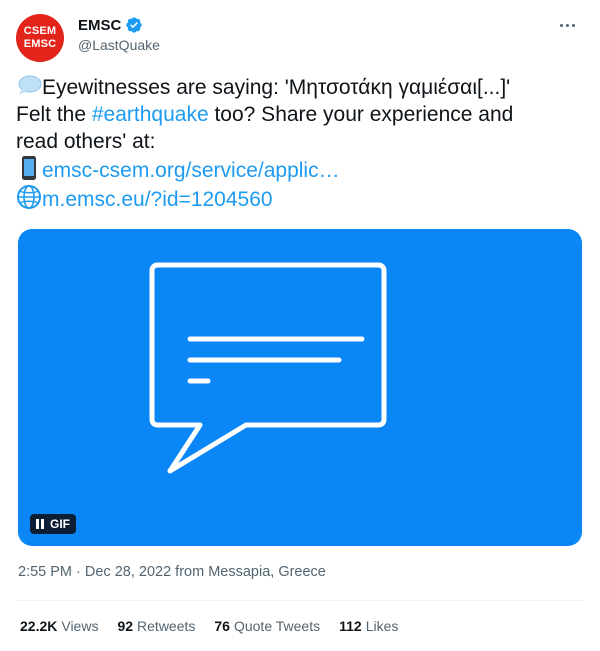 Image resolution: width=600 pixels, height=651 pixels. What do you see at coordinates (134, 25) in the screenshot?
I see `verified-badge-icon` at bounding box center [134, 25].